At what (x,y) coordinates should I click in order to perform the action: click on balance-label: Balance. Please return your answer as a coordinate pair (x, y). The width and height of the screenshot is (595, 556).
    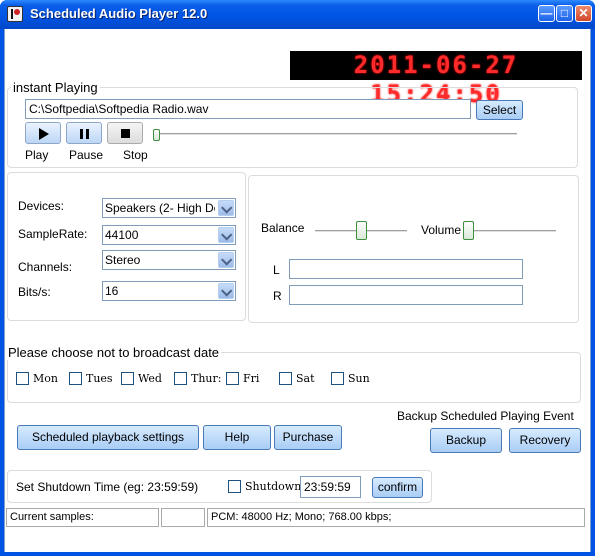
    Looking at the image, I should click on (283, 228).